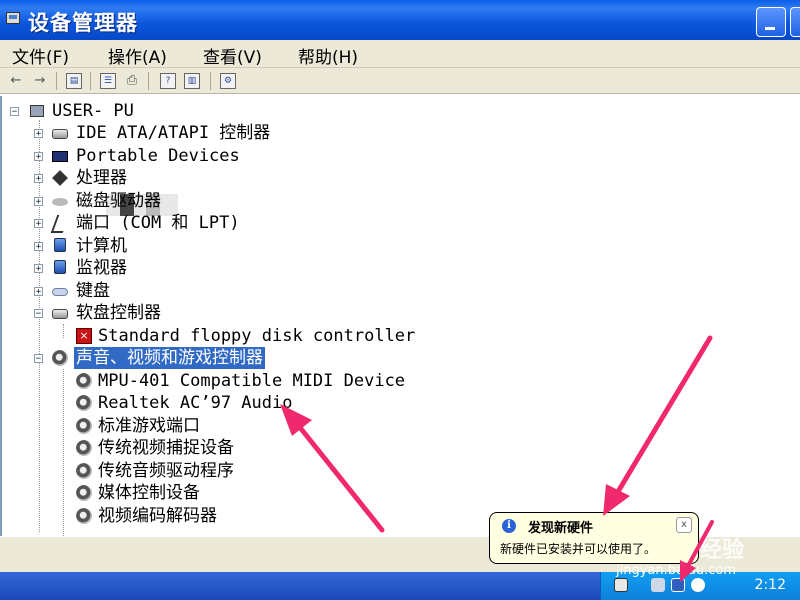  Describe the element at coordinates (722, 550) in the screenshot. I see `watermark-text: 经验` at that location.